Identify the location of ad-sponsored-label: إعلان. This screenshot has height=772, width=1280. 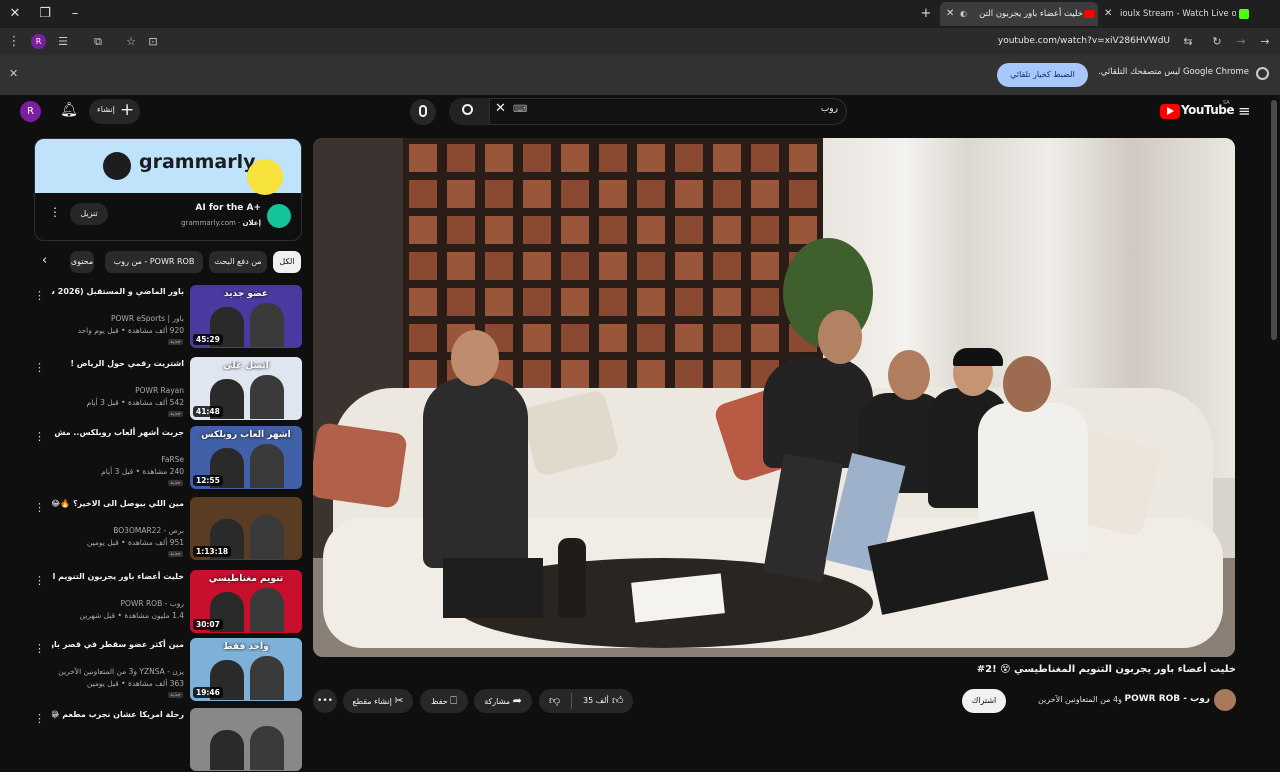
(251, 223).